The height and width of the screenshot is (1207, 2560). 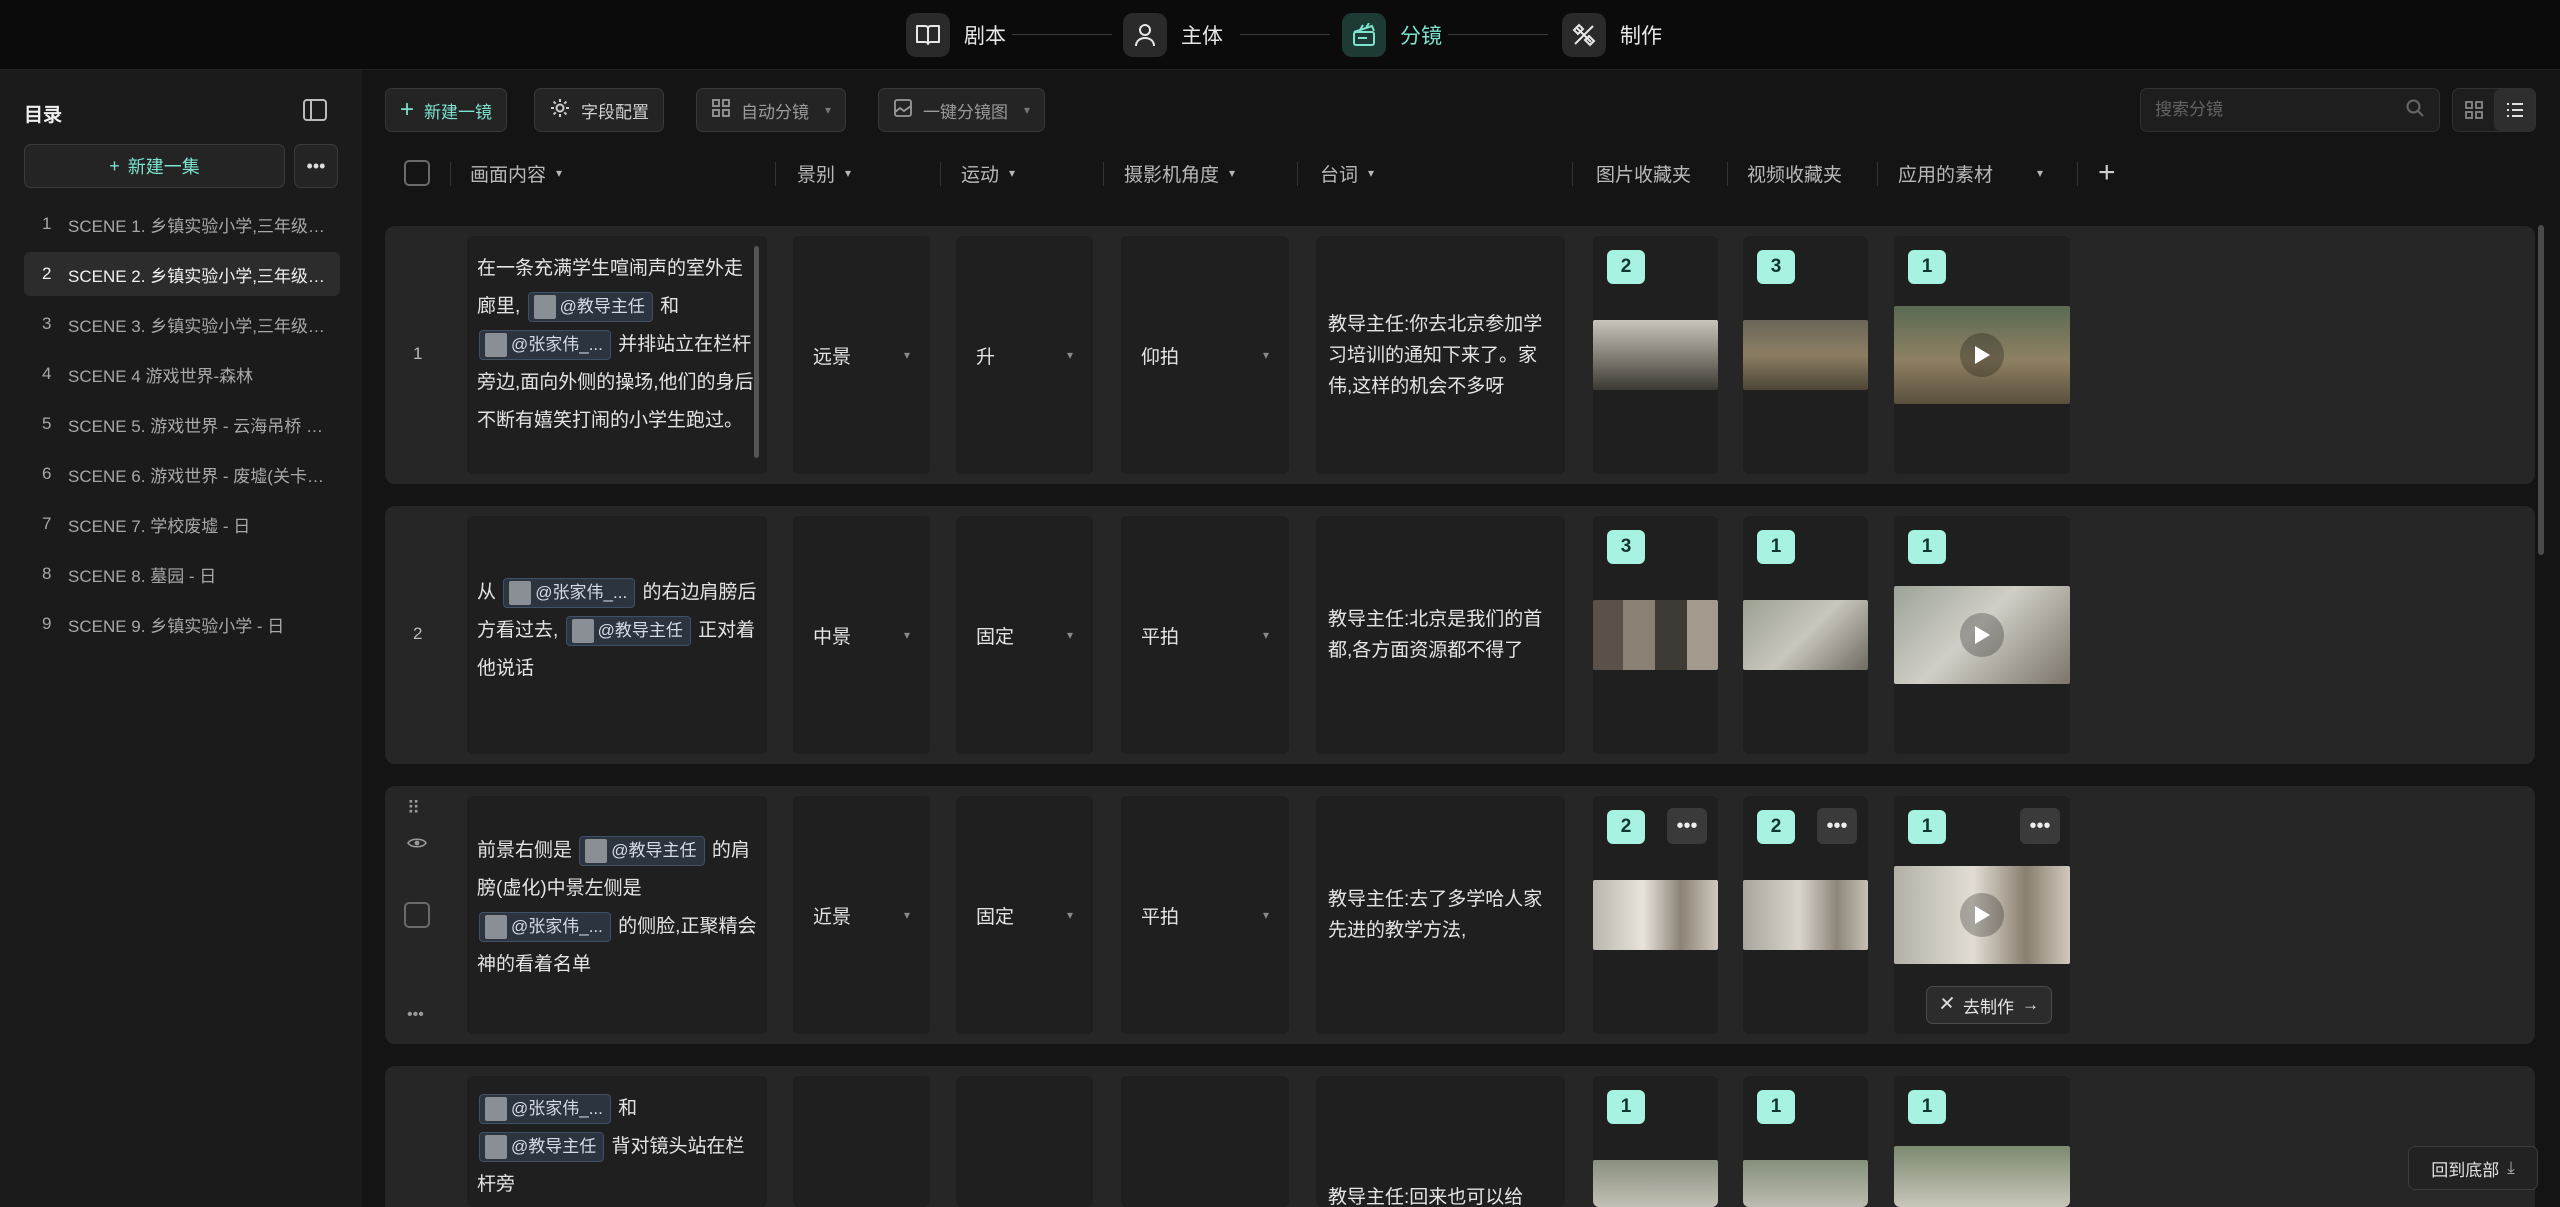 I want to click on motion-select, so click(x=1024, y=1141).